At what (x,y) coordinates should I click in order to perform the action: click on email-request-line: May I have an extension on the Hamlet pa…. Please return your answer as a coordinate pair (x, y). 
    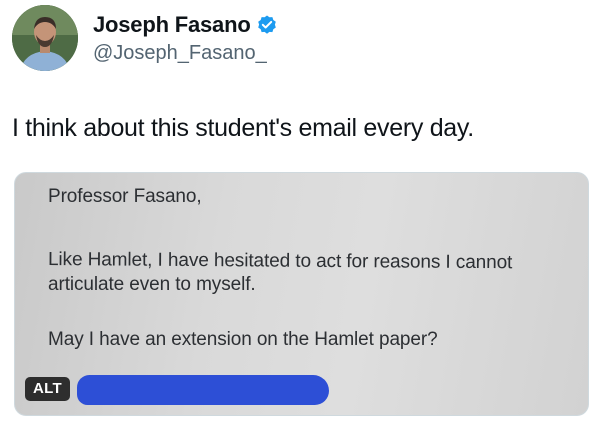
    Looking at the image, I should click on (243, 339).